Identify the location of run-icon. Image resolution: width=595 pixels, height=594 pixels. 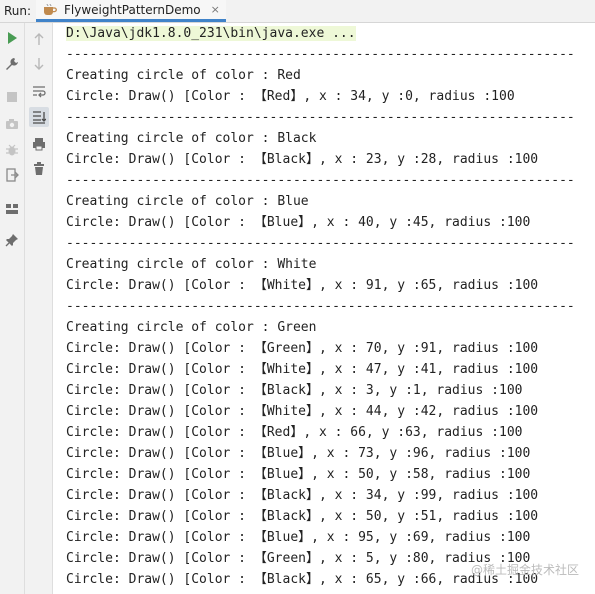
(12, 38).